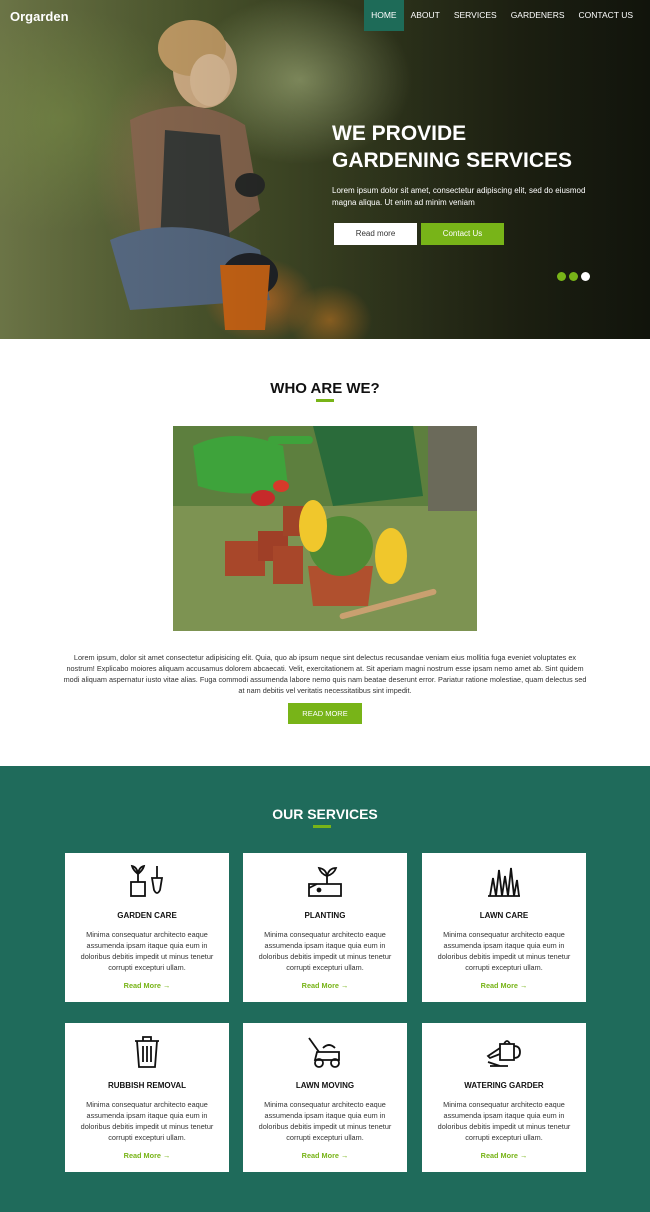  Describe the element at coordinates (452, 160) in the screenshot. I see `hero-title-line2: GARDENING SERVICES` at that location.